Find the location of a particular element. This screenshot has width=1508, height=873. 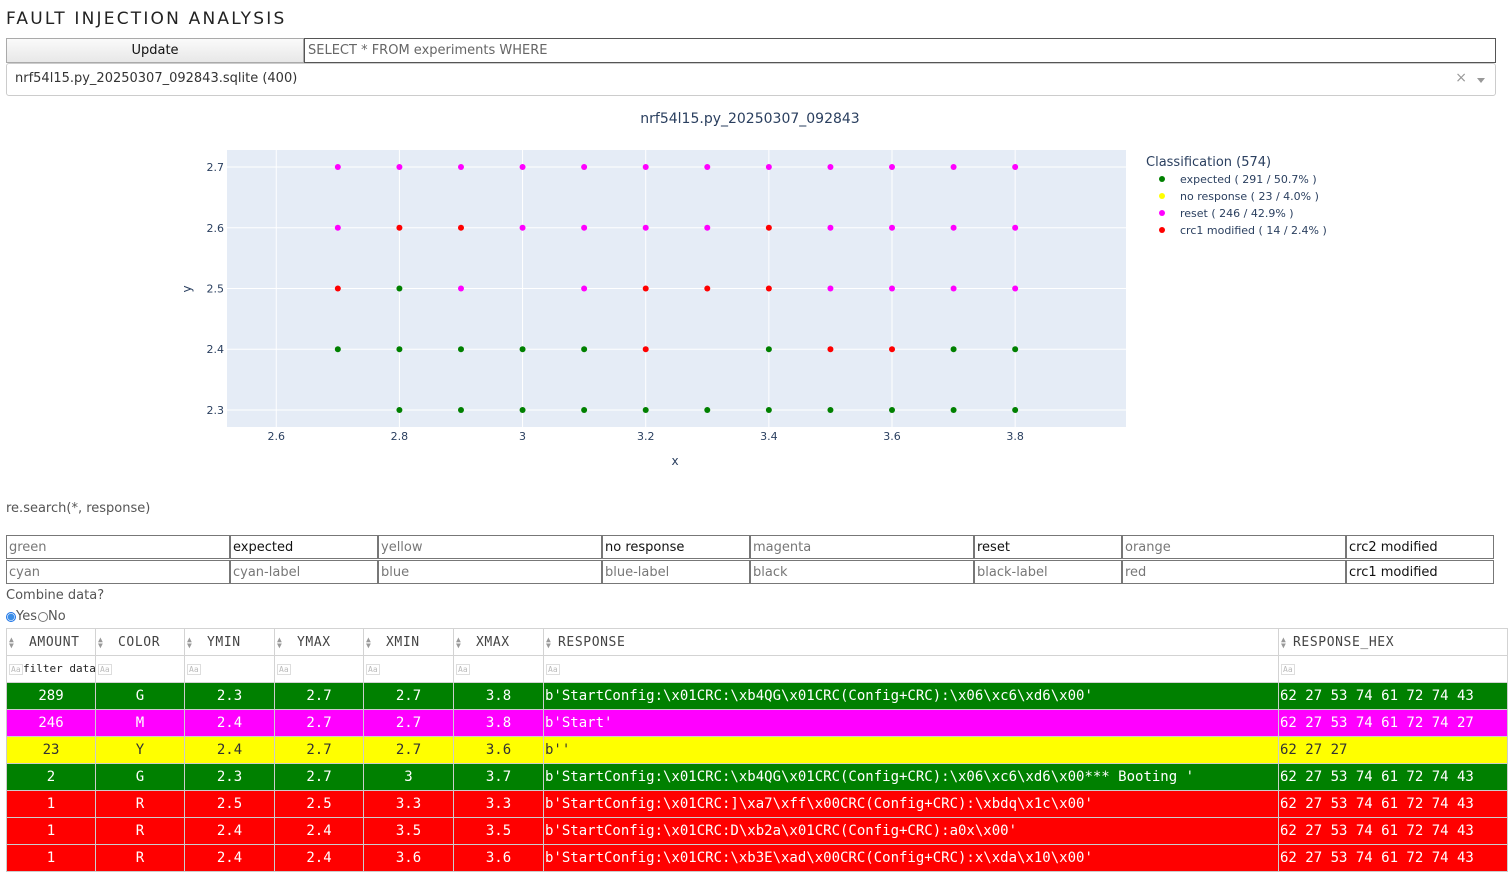

column-header-response: ▲ ▼ RESPONSE is located at coordinates (911, 642).